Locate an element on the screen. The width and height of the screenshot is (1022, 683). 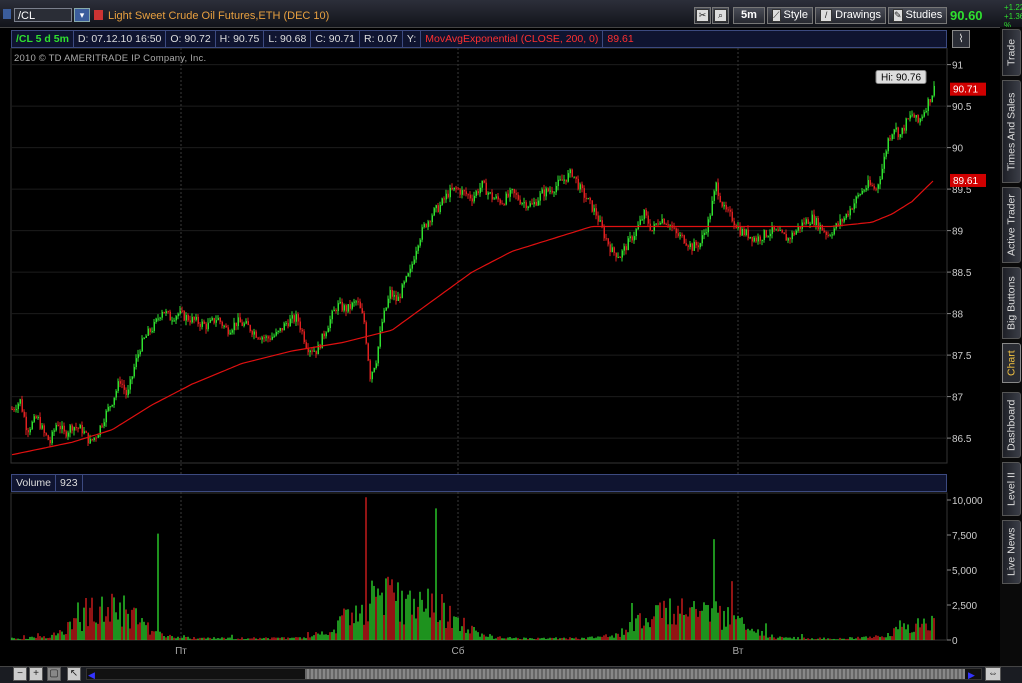
timeframe-button: 5m is located at coordinates (749, 15).